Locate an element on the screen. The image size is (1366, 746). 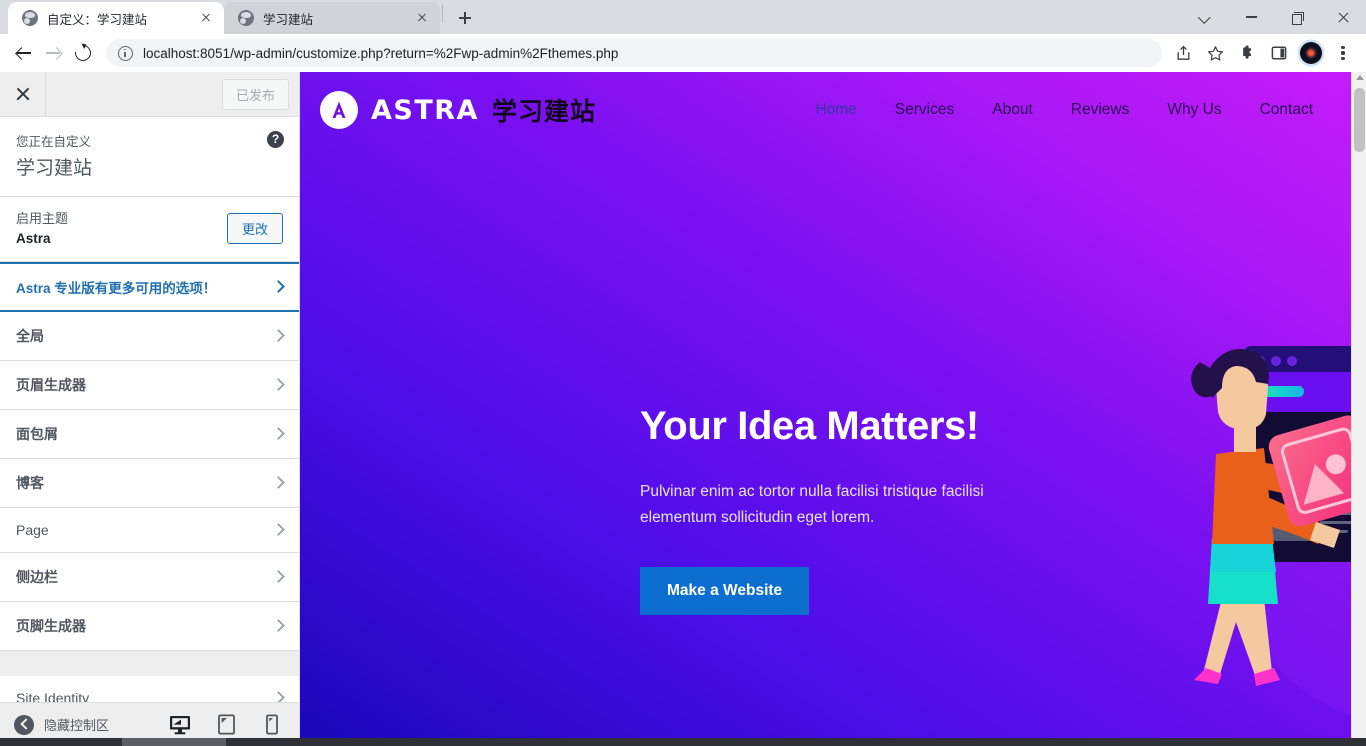
active-theme-name: Astra is located at coordinates (33, 238).